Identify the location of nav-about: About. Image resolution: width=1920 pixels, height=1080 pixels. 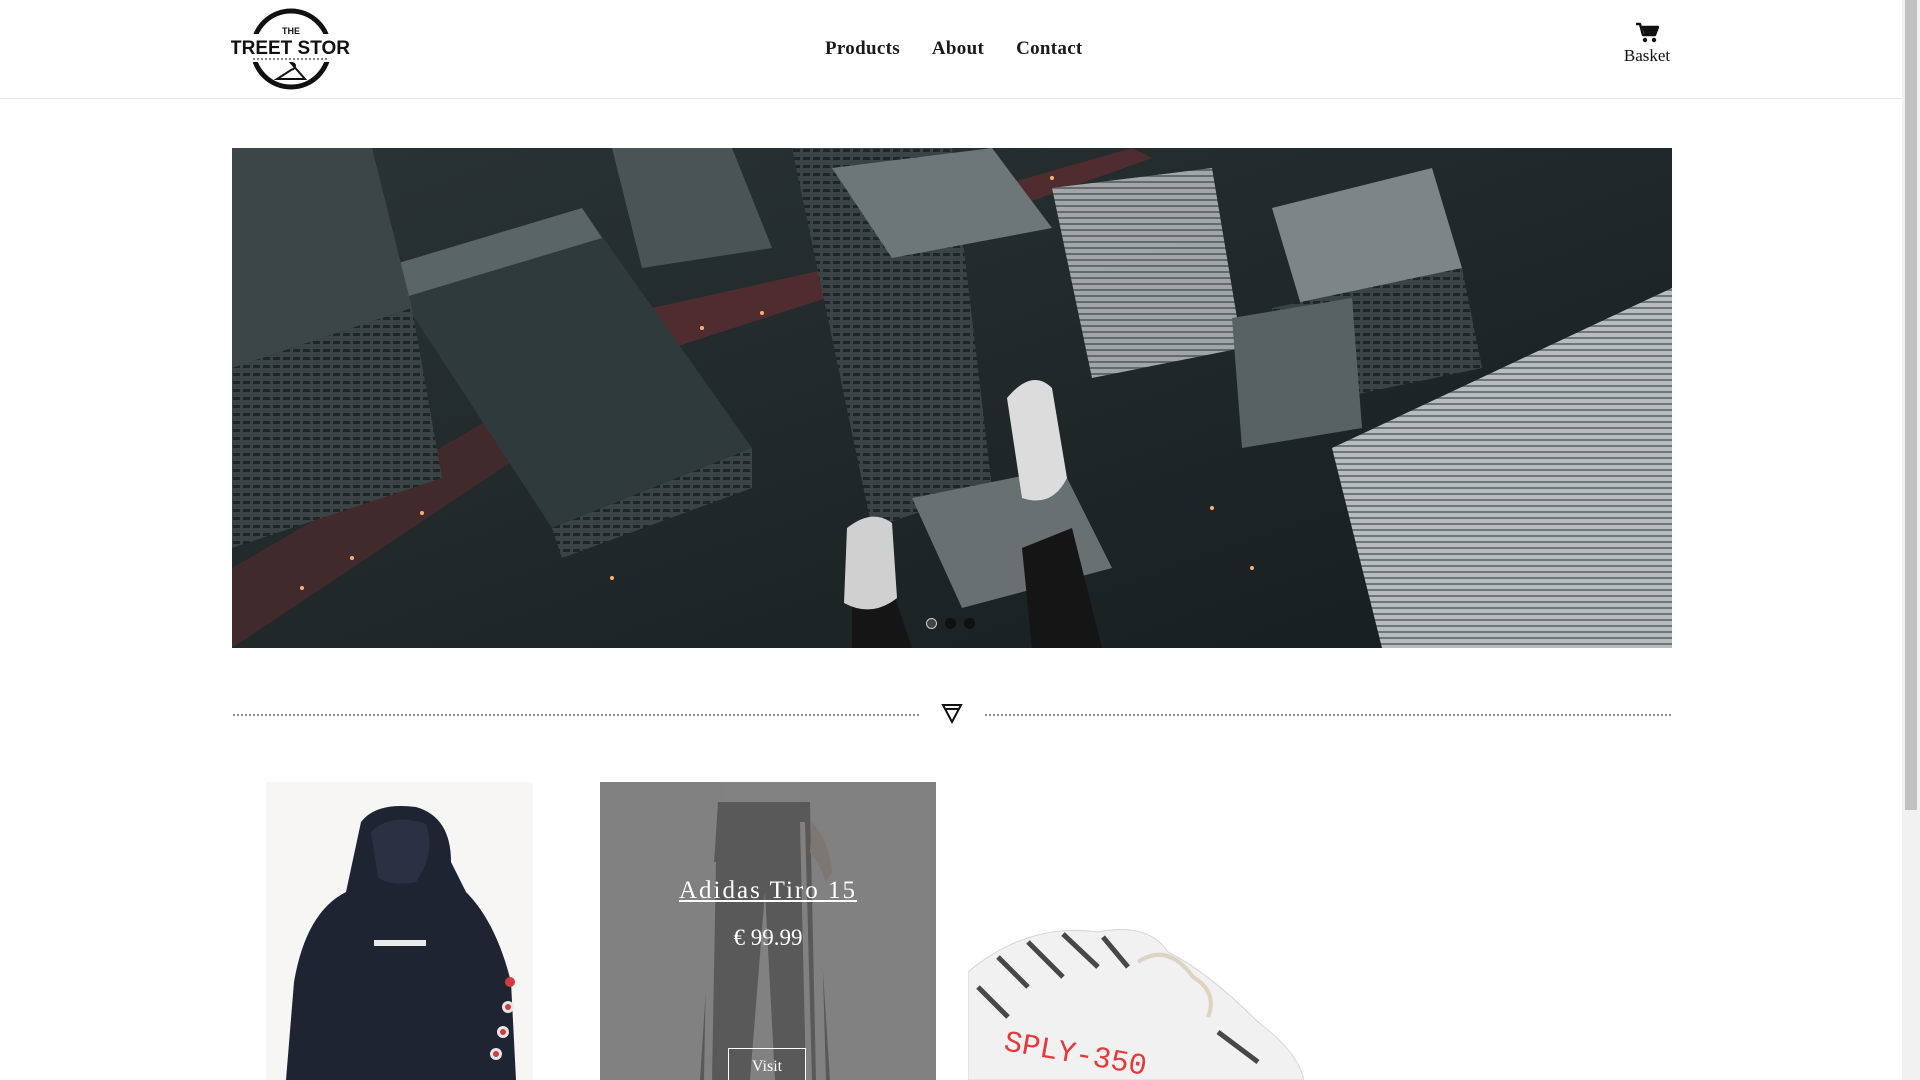
(958, 49).